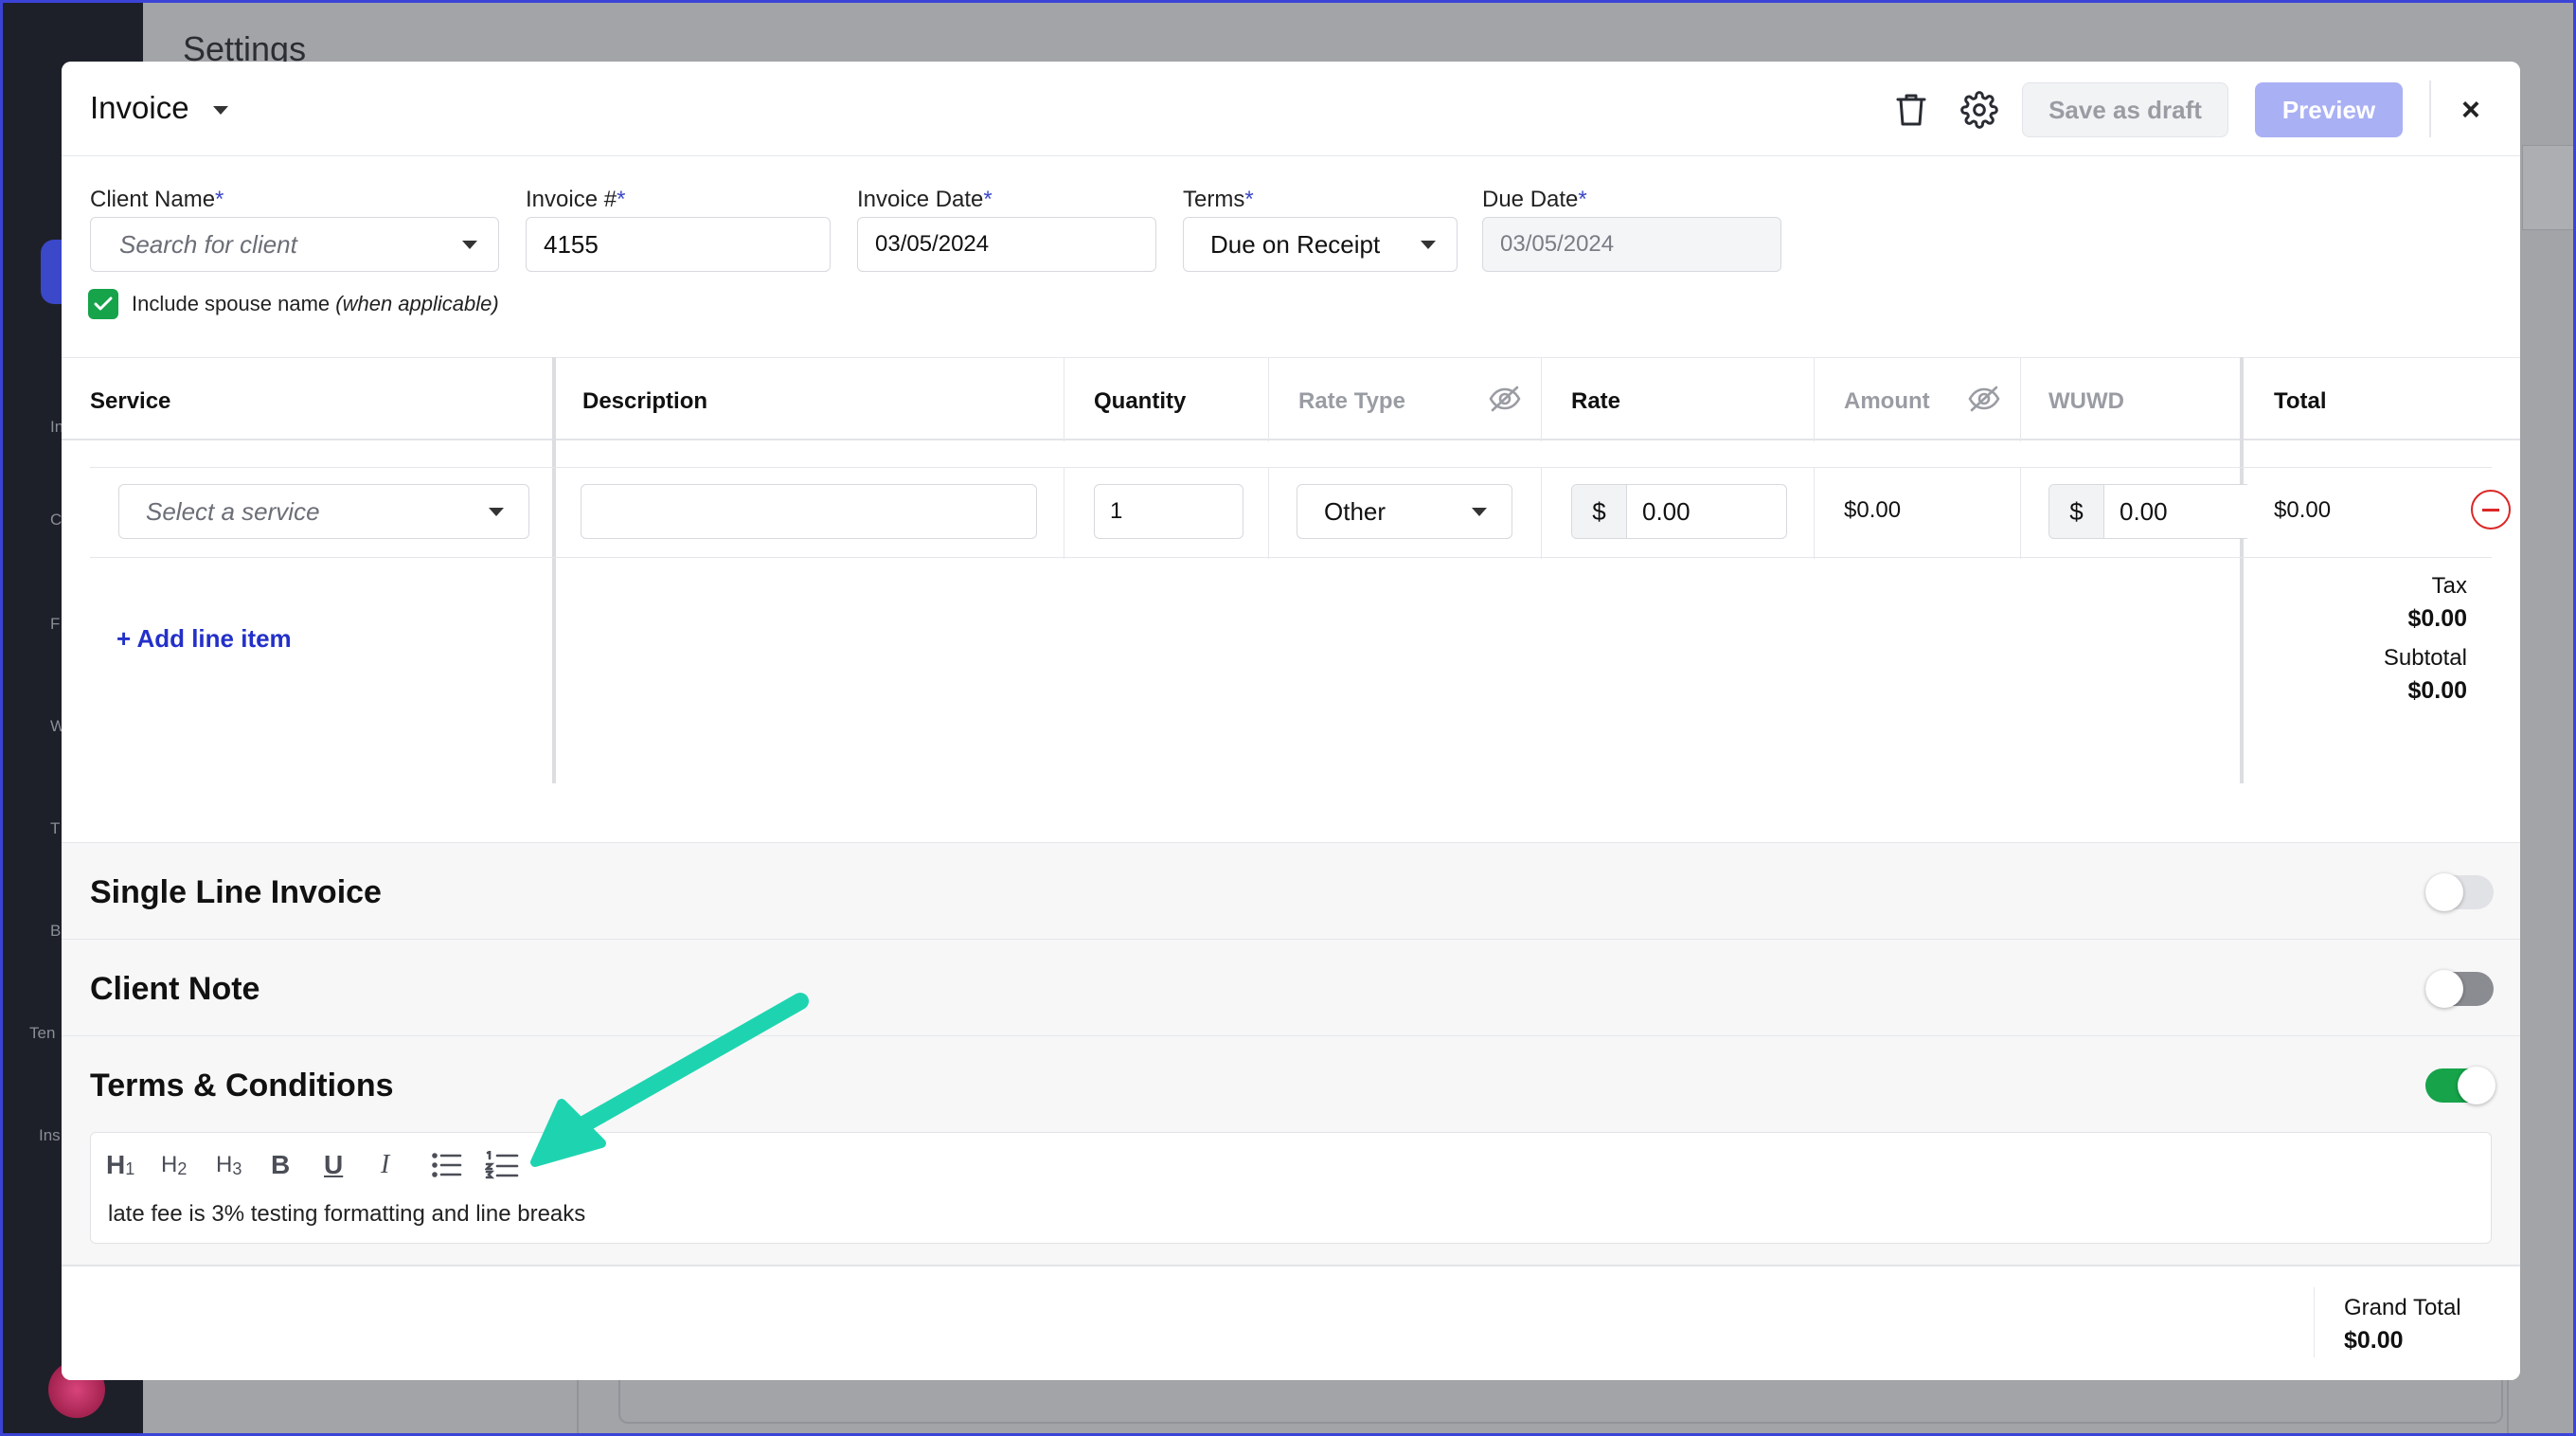 This screenshot has width=2576, height=1436. I want to click on gear-icon, so click(1979, 110).